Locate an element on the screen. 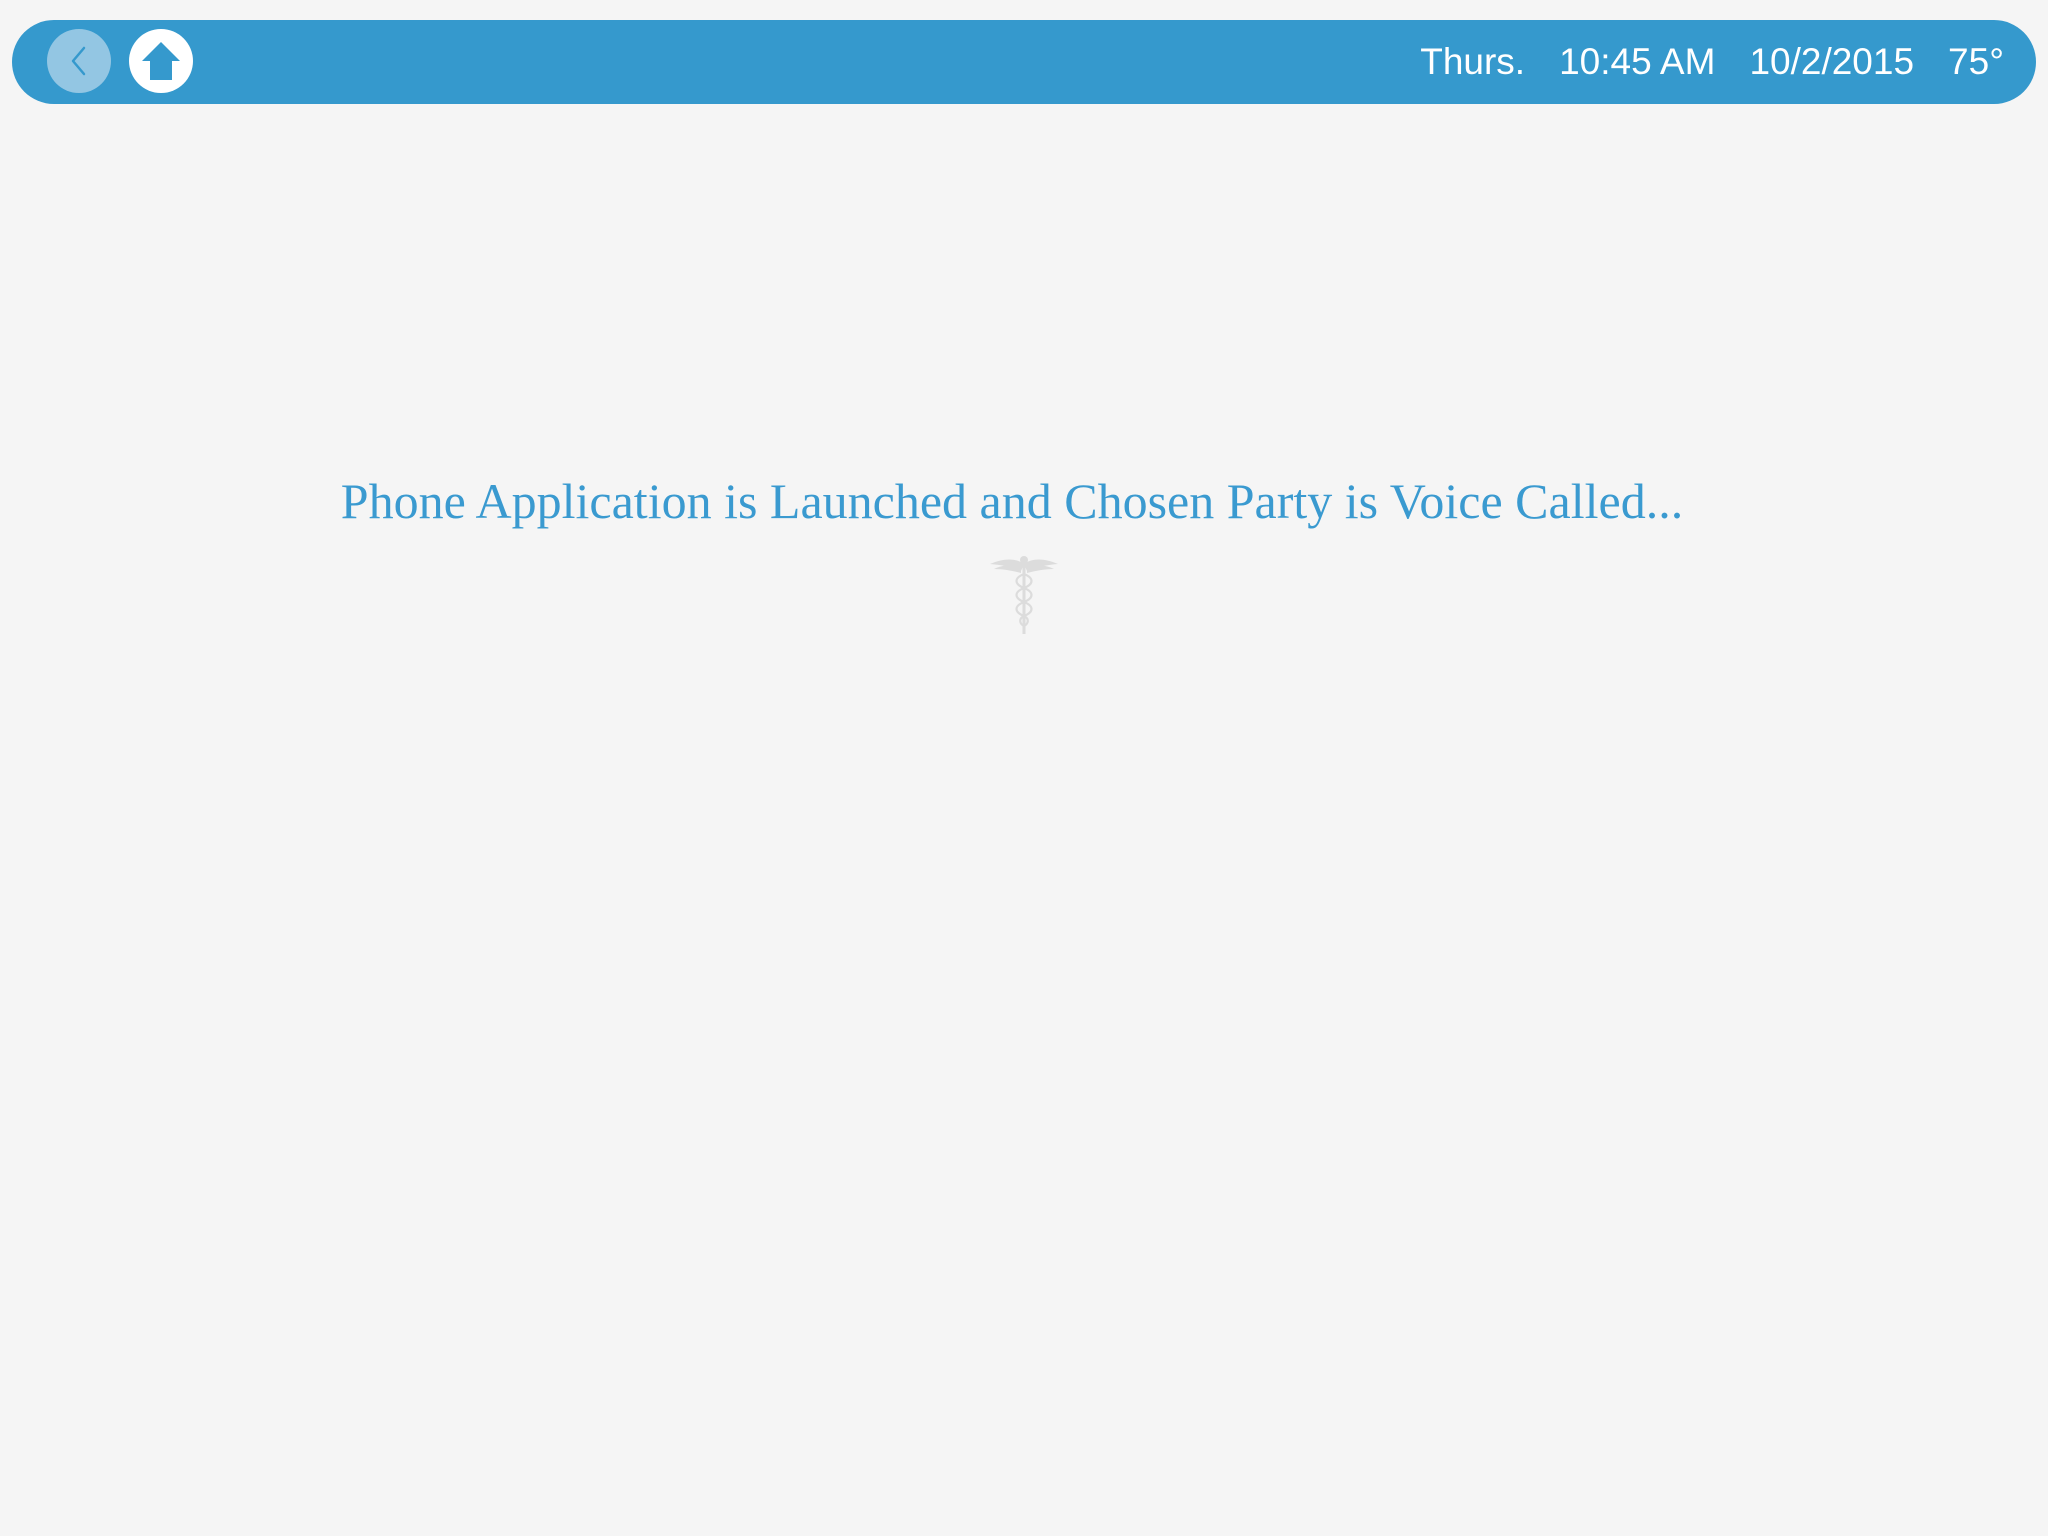 The width and height of the screenshot is (2048, 1536). home-button is located at coordinates (161, 61).